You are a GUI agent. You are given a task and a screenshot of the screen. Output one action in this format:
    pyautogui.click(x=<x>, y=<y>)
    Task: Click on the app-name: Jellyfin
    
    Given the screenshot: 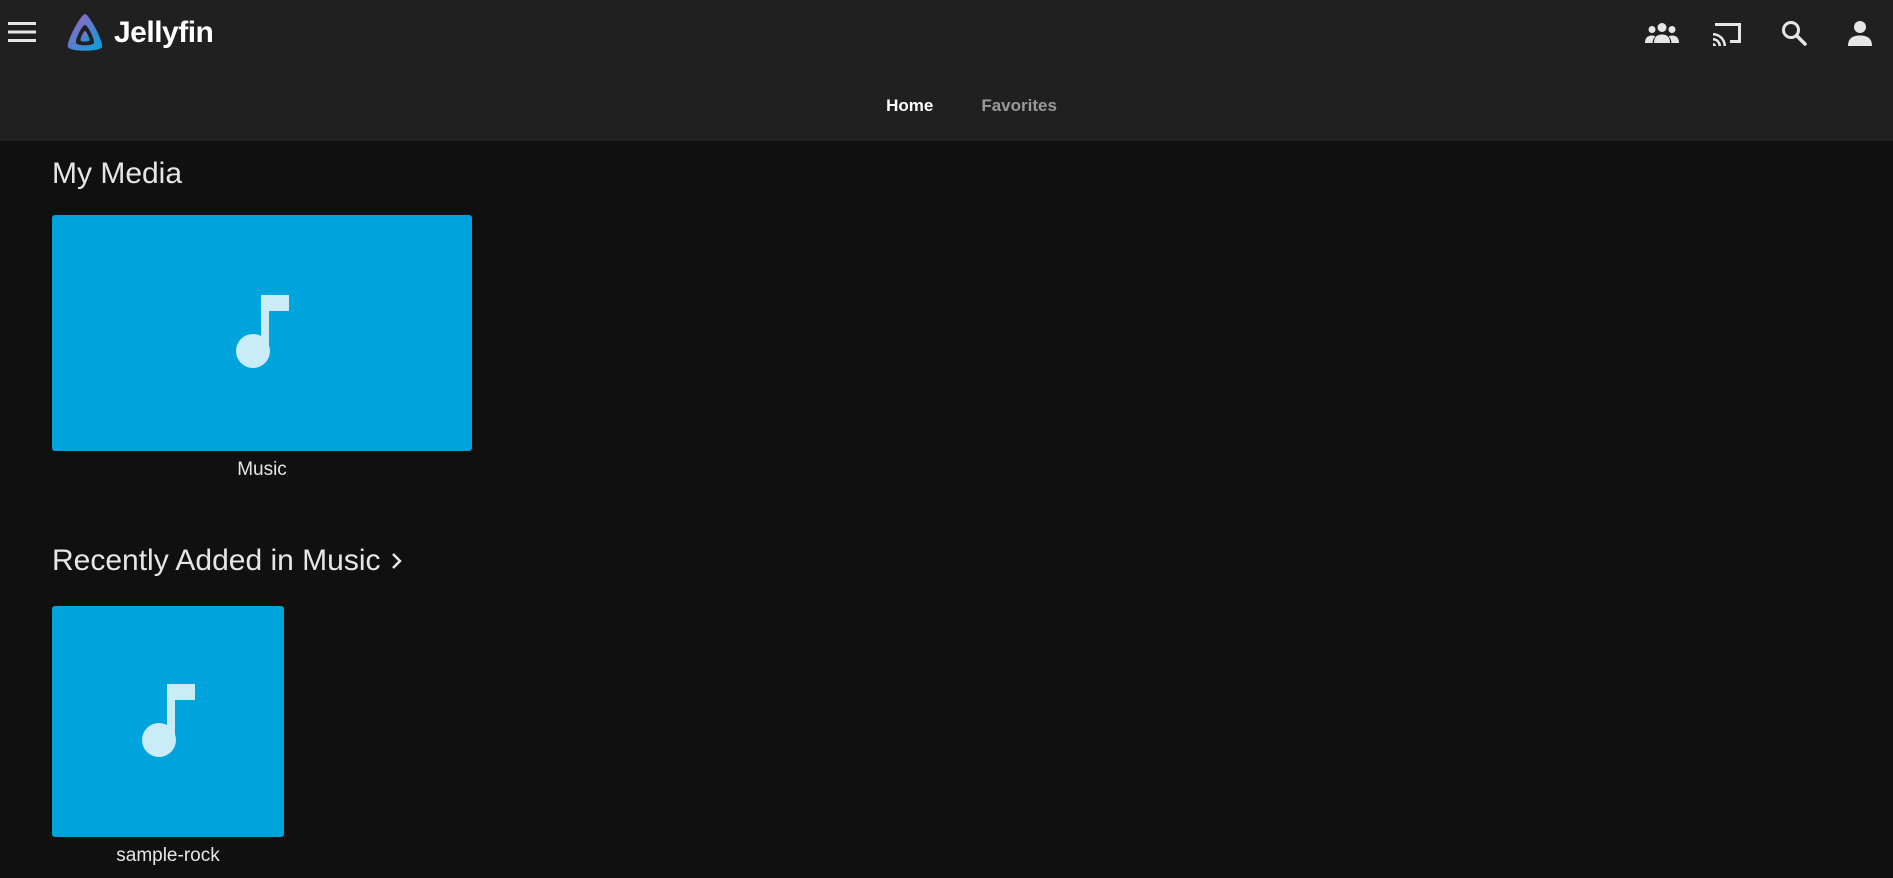 What is the action you would take?
    pyautogui.click(x=164, y=32)
    